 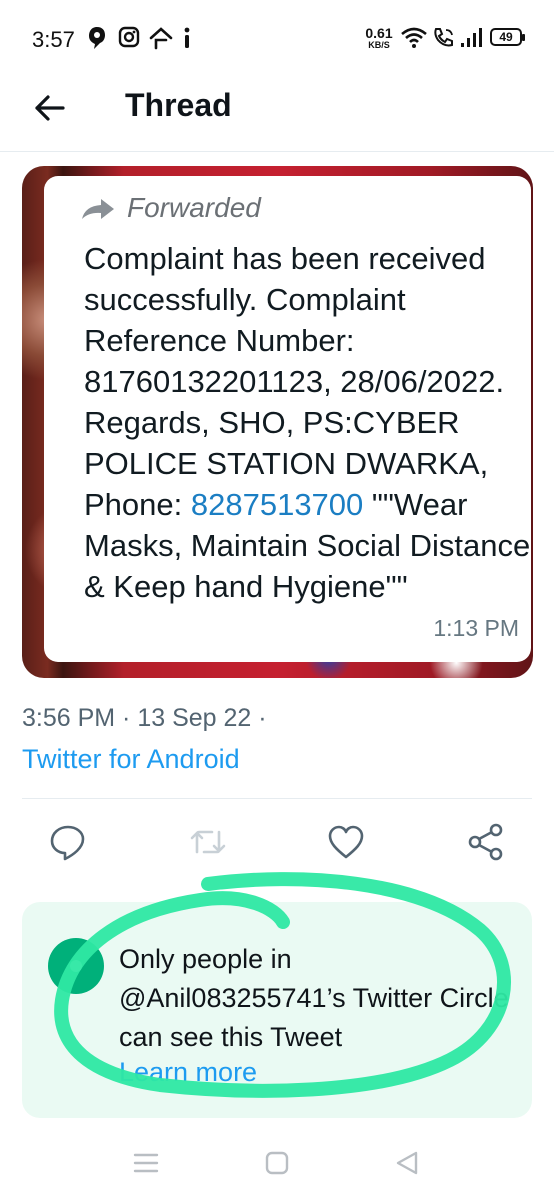 What do you see at coordinates (76, 966) in the screenshot?
I see `twitter-circle-icon` at bounding box center [76, 966].